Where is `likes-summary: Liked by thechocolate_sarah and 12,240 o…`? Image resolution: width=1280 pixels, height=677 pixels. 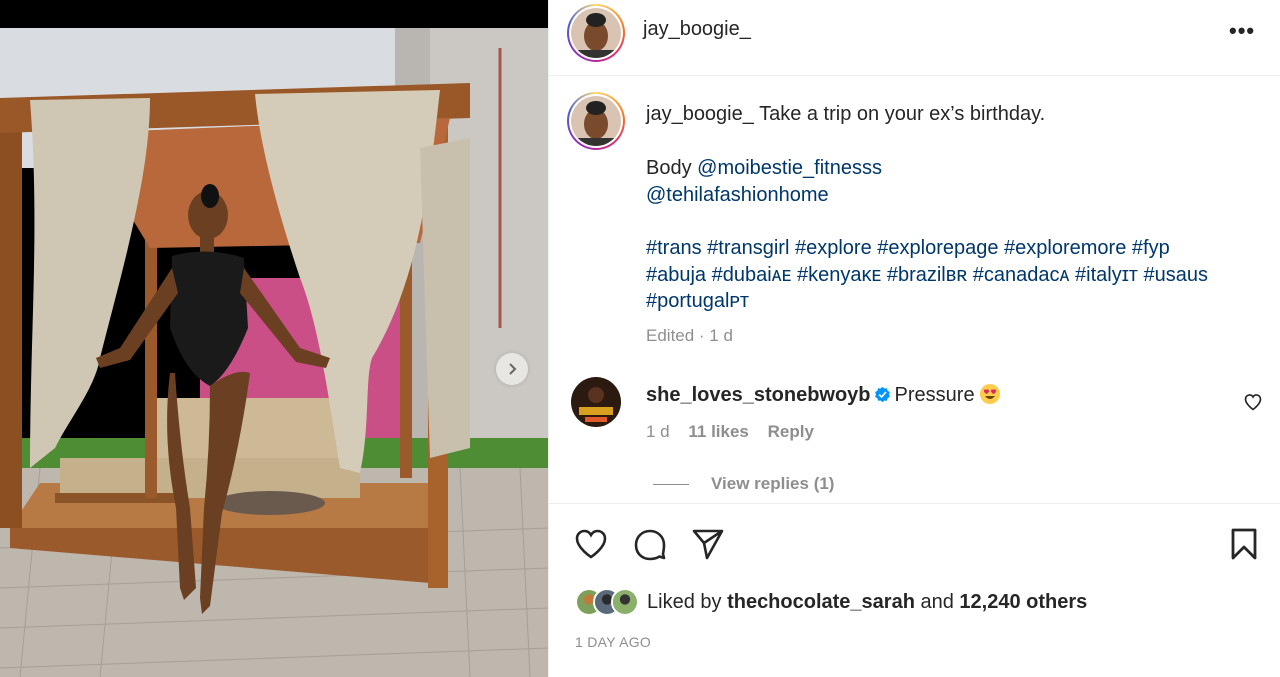 likes-summary: Liked by thechocolate_sarah and 12,240 o… is located at coordinates (831, 602).